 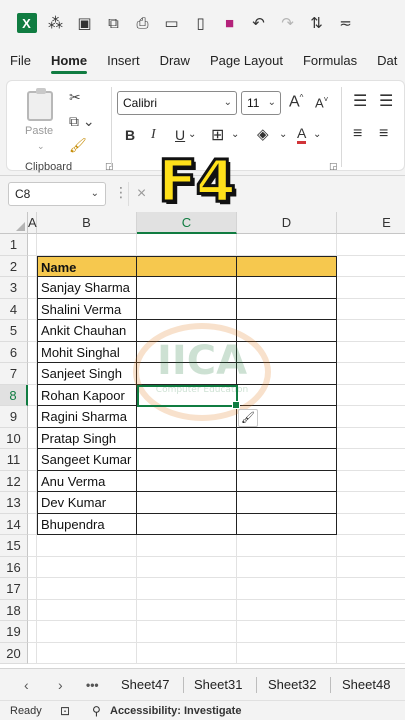 I want to click on cell-b10: Pratap Singh, so click(x=87, y=438).